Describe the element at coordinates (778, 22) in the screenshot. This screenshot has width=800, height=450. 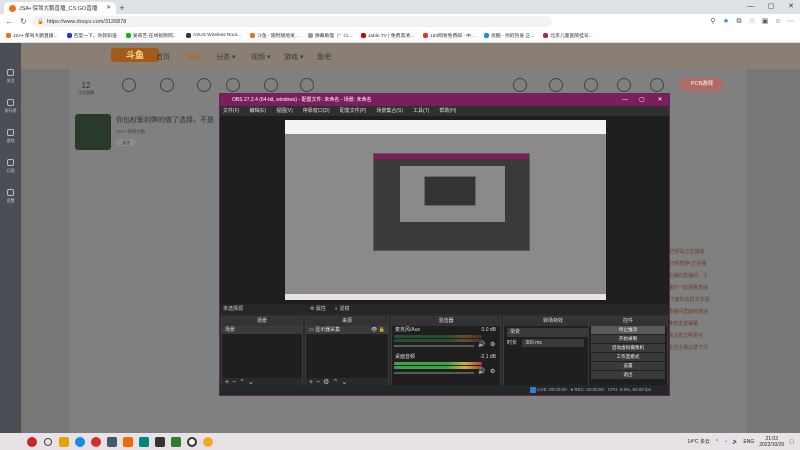
I see `profile-icon: ☺` at that location.